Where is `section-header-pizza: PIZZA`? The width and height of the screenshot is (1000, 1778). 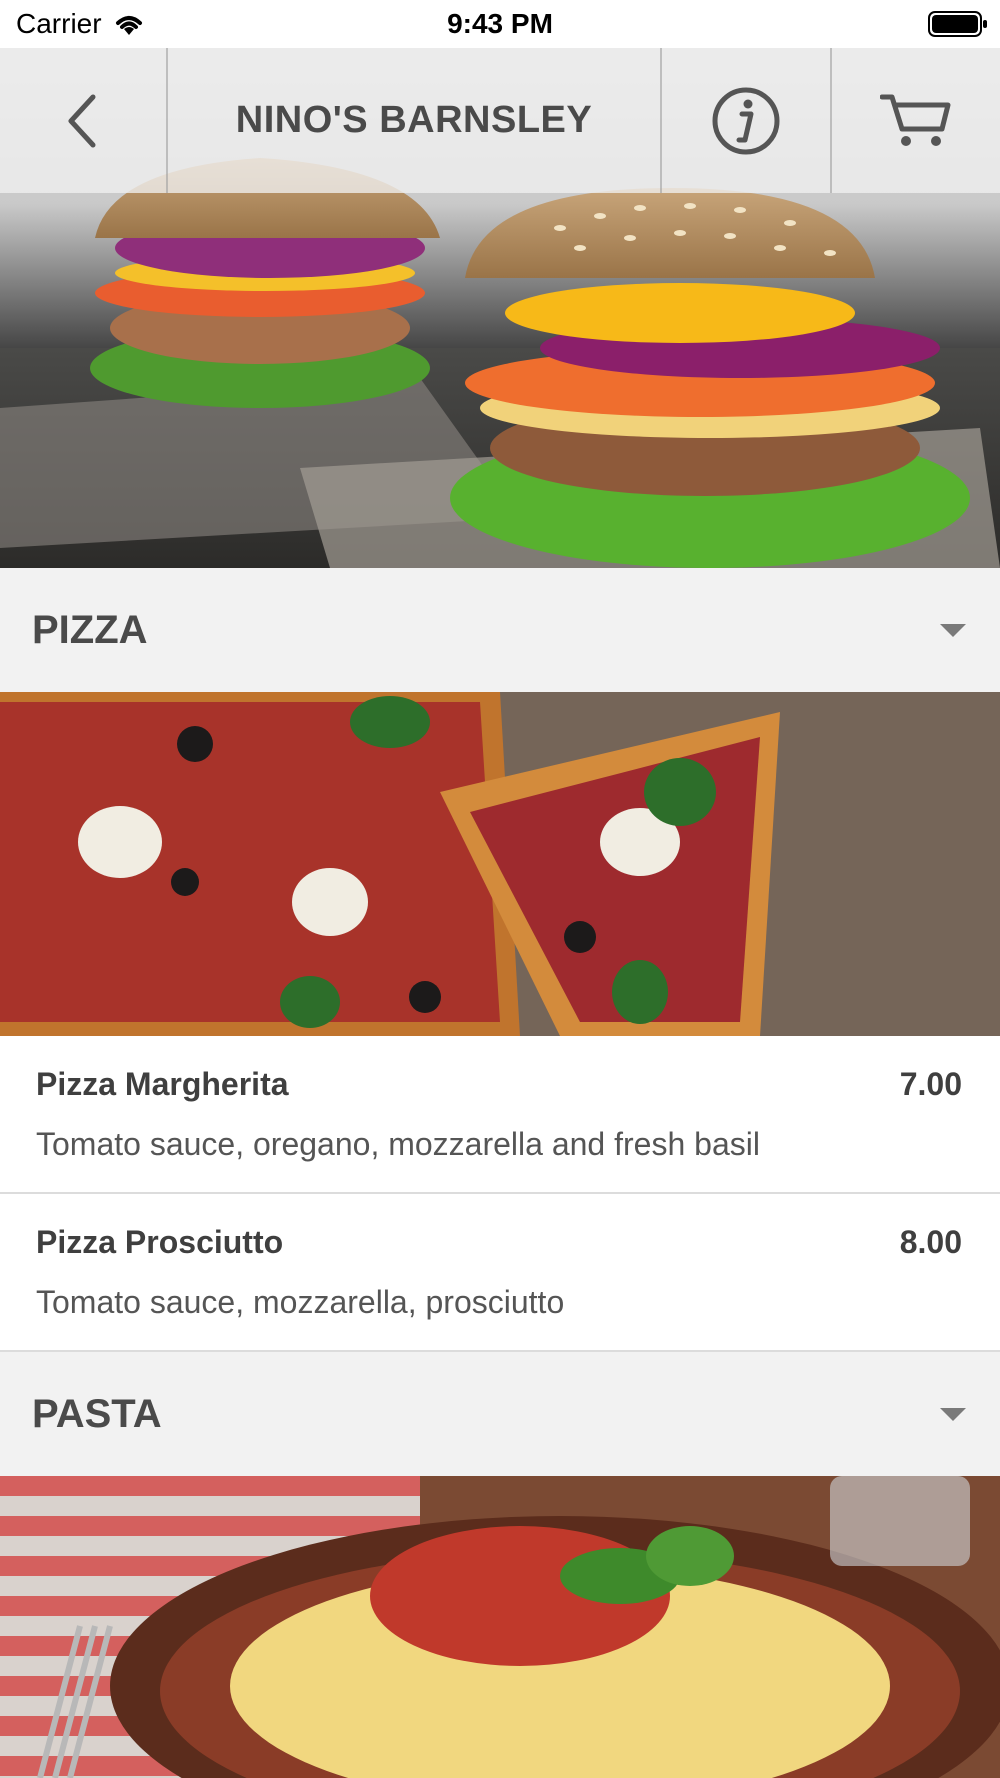 section-header-pizza: PIZZA is located at coordinates (500, 630).